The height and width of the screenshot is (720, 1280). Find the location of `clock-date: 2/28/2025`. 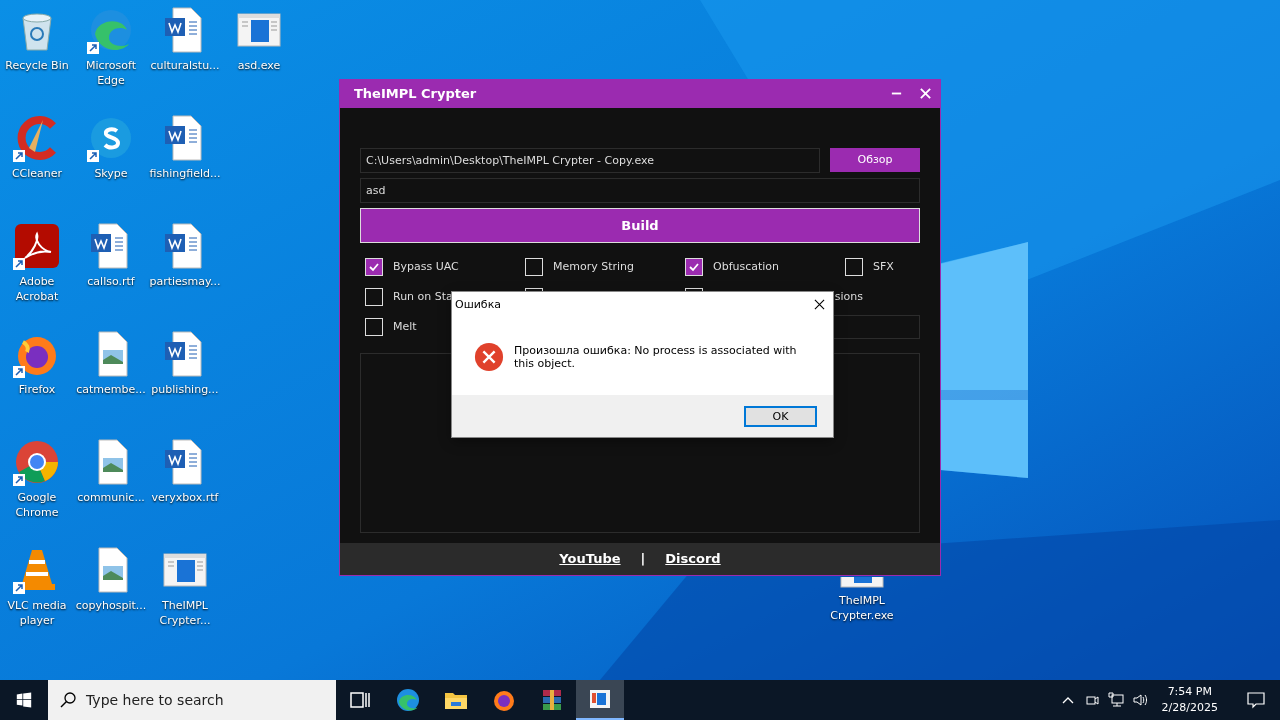

clock-date: 2/28/2025 is located at coordinates (1189, 708).